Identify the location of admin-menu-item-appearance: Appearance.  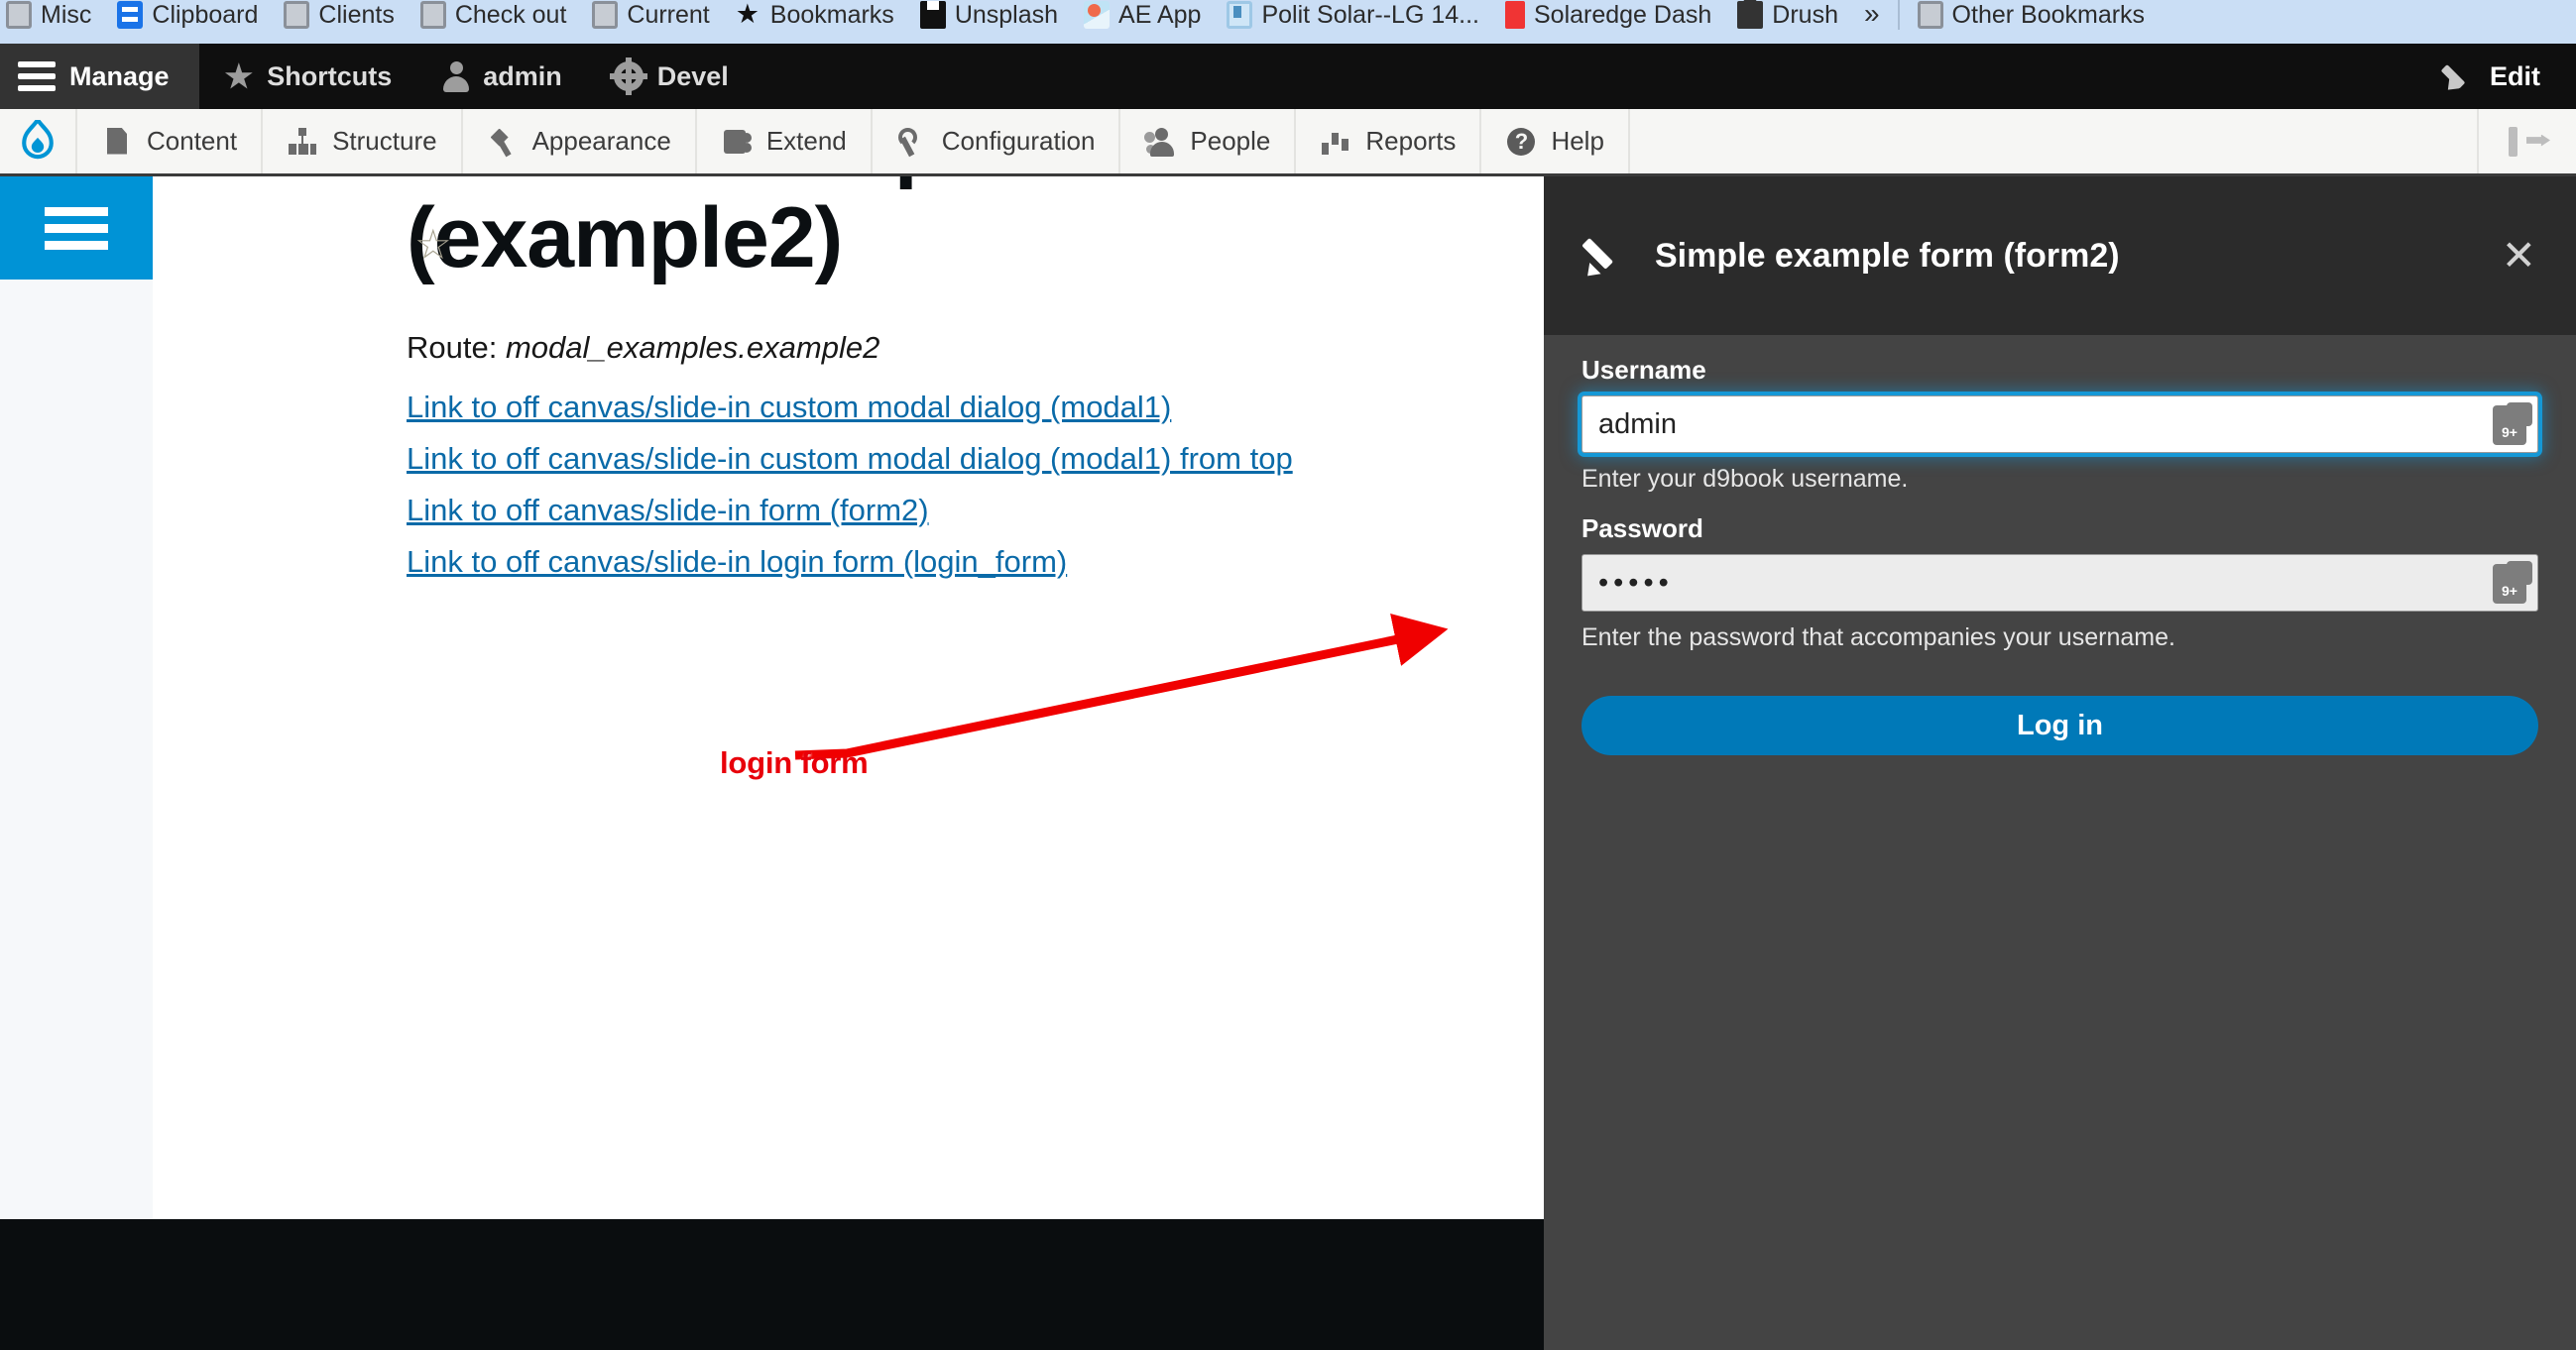
(580, 141).